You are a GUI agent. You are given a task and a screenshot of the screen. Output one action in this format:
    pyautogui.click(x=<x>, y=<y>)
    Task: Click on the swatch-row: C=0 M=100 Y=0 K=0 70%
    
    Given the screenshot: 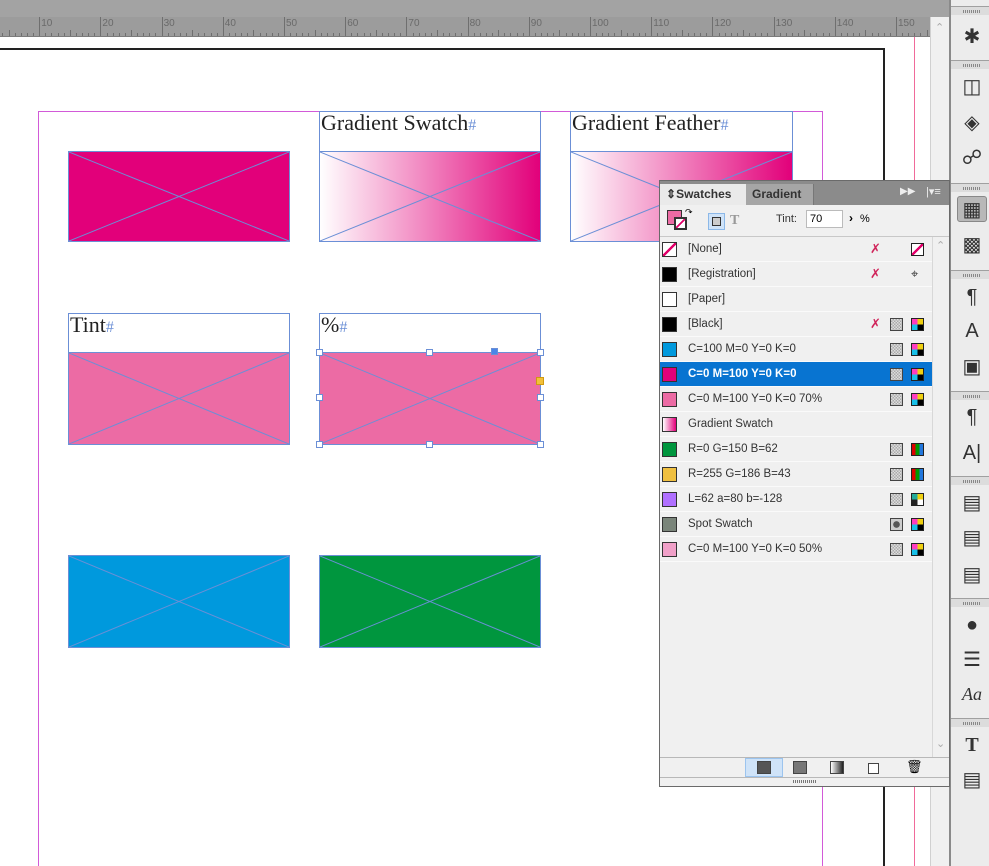 What is the action you would take?
    pyautogui.click(x=796, y=399)
    